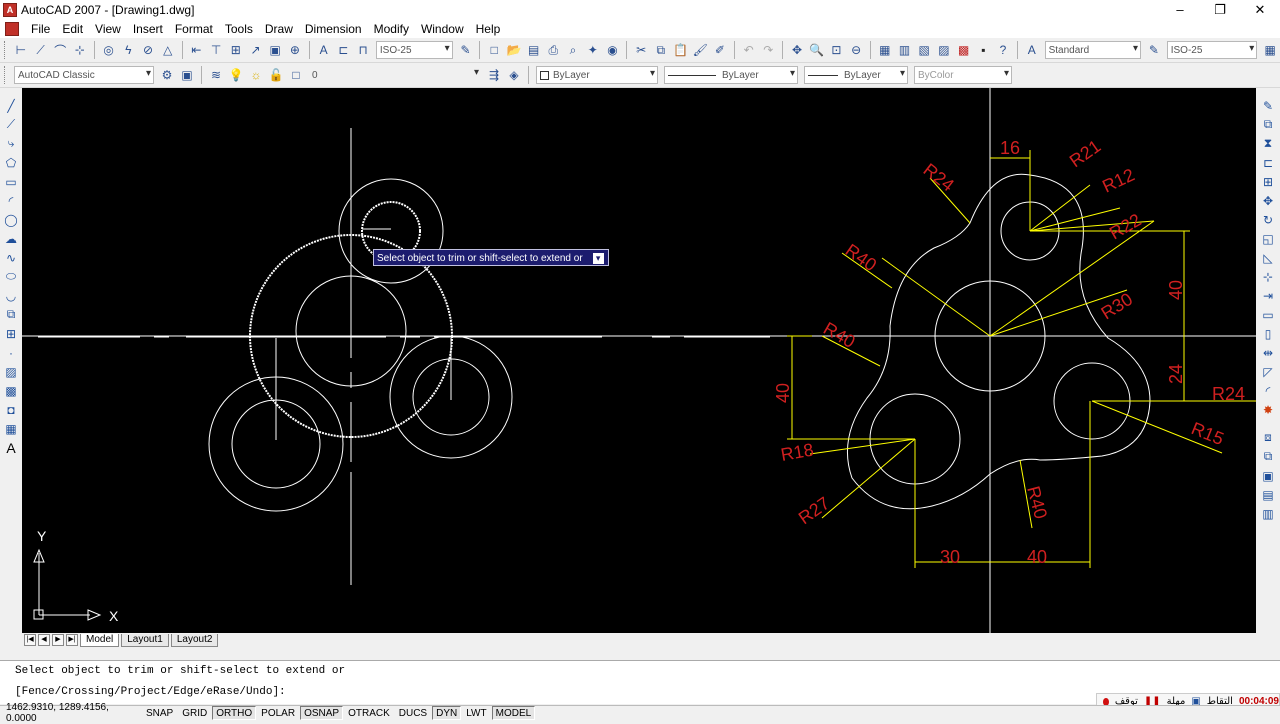  I want to click on close-button: ✕, so click(1260, 10).